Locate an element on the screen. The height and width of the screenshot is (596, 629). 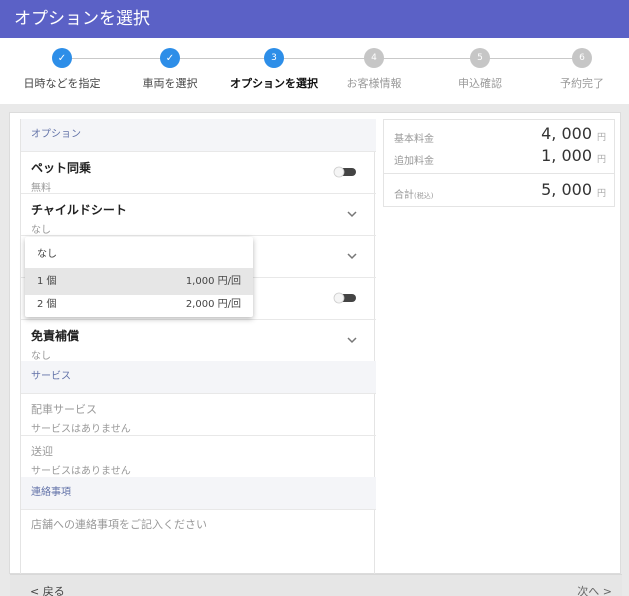
step-5: 5 申込確認 is located at coordinates (480, 69).